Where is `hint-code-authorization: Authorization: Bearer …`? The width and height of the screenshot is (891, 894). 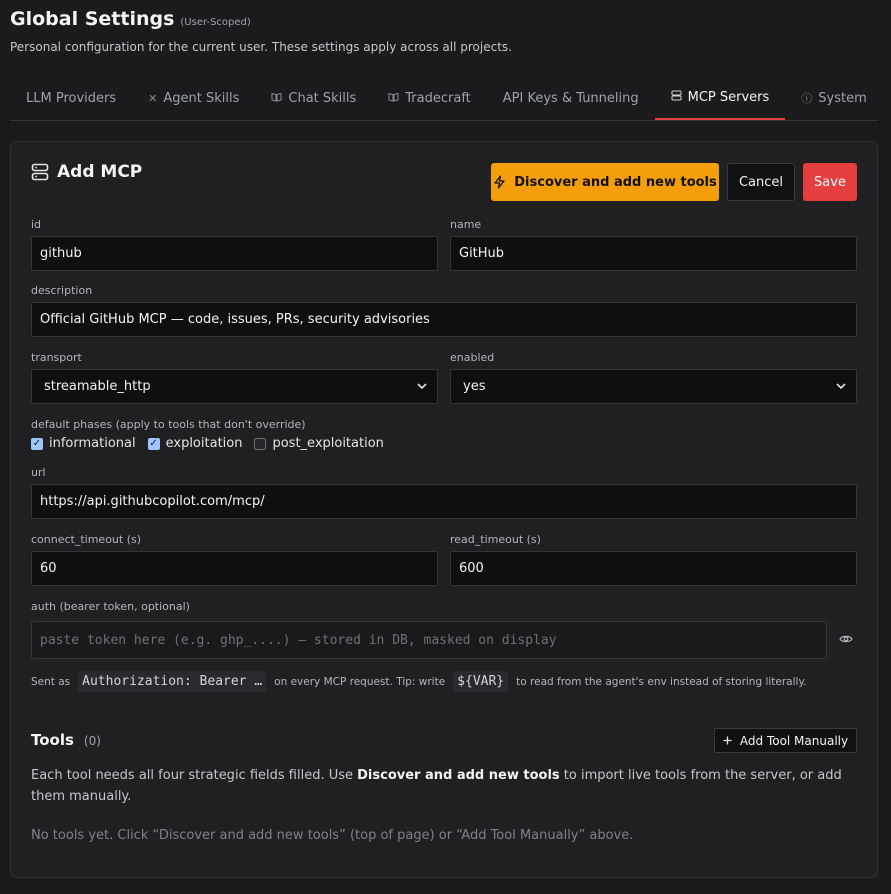 hint-code-authorization: Authorization: Bearer … is located at coordinates (172, 681).